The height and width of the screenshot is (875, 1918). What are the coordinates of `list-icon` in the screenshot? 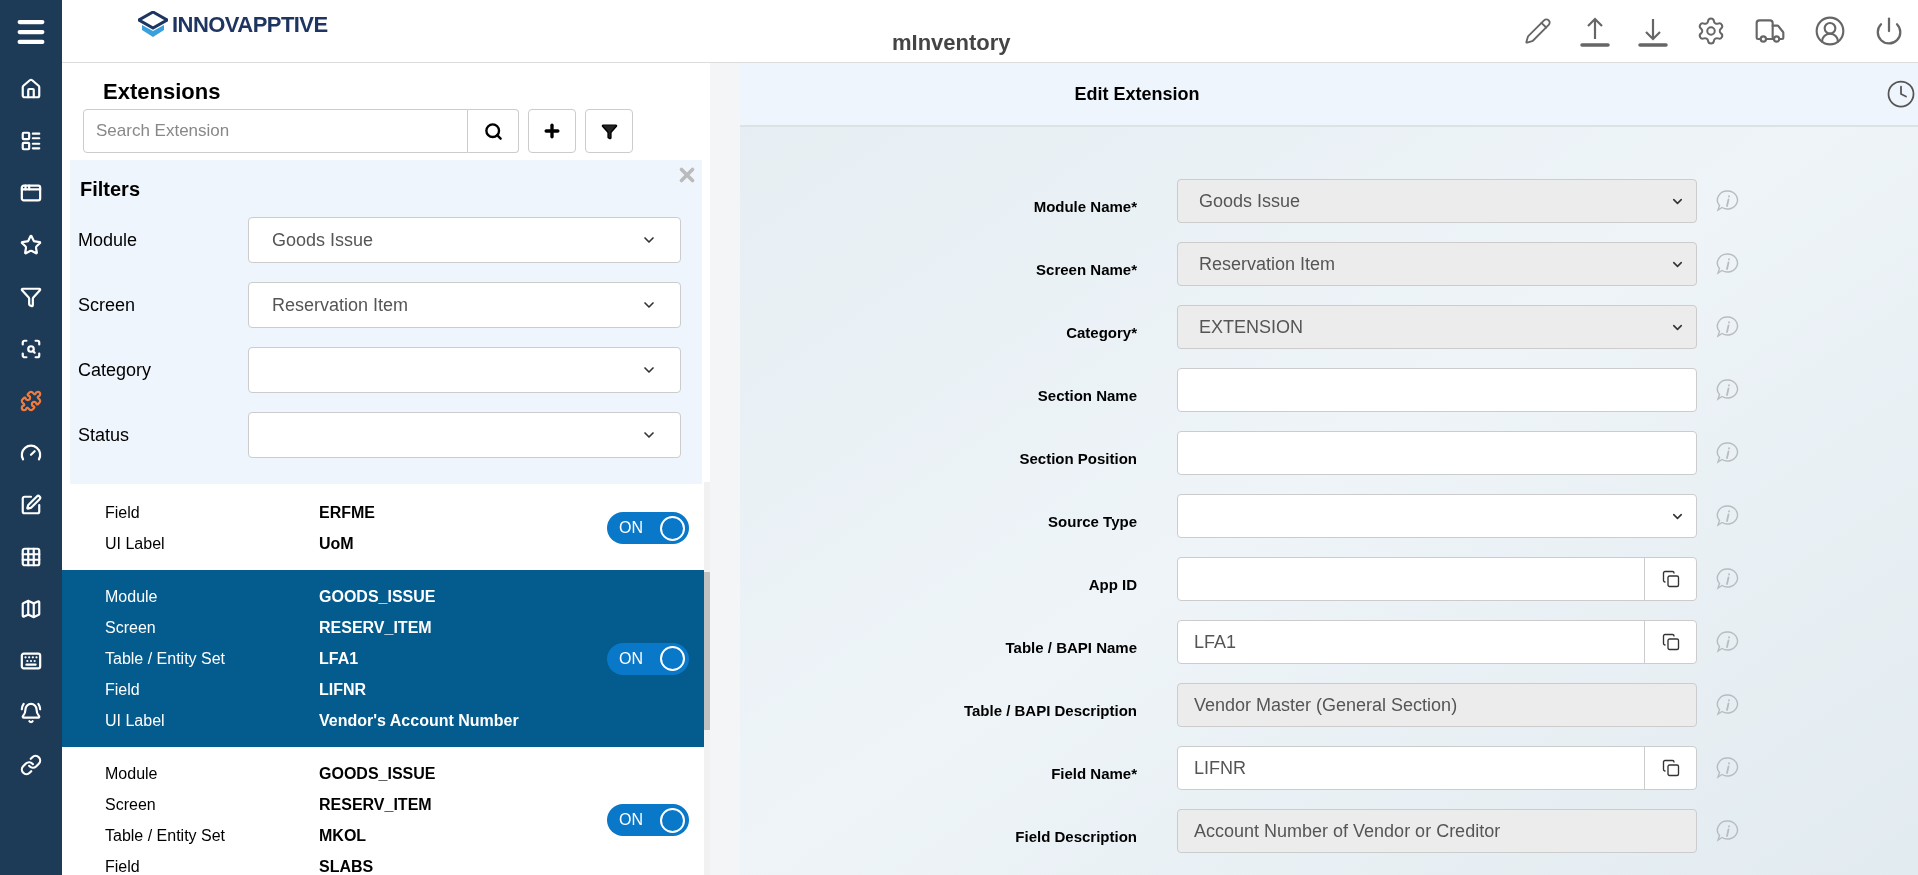 It's located at (31, 141).